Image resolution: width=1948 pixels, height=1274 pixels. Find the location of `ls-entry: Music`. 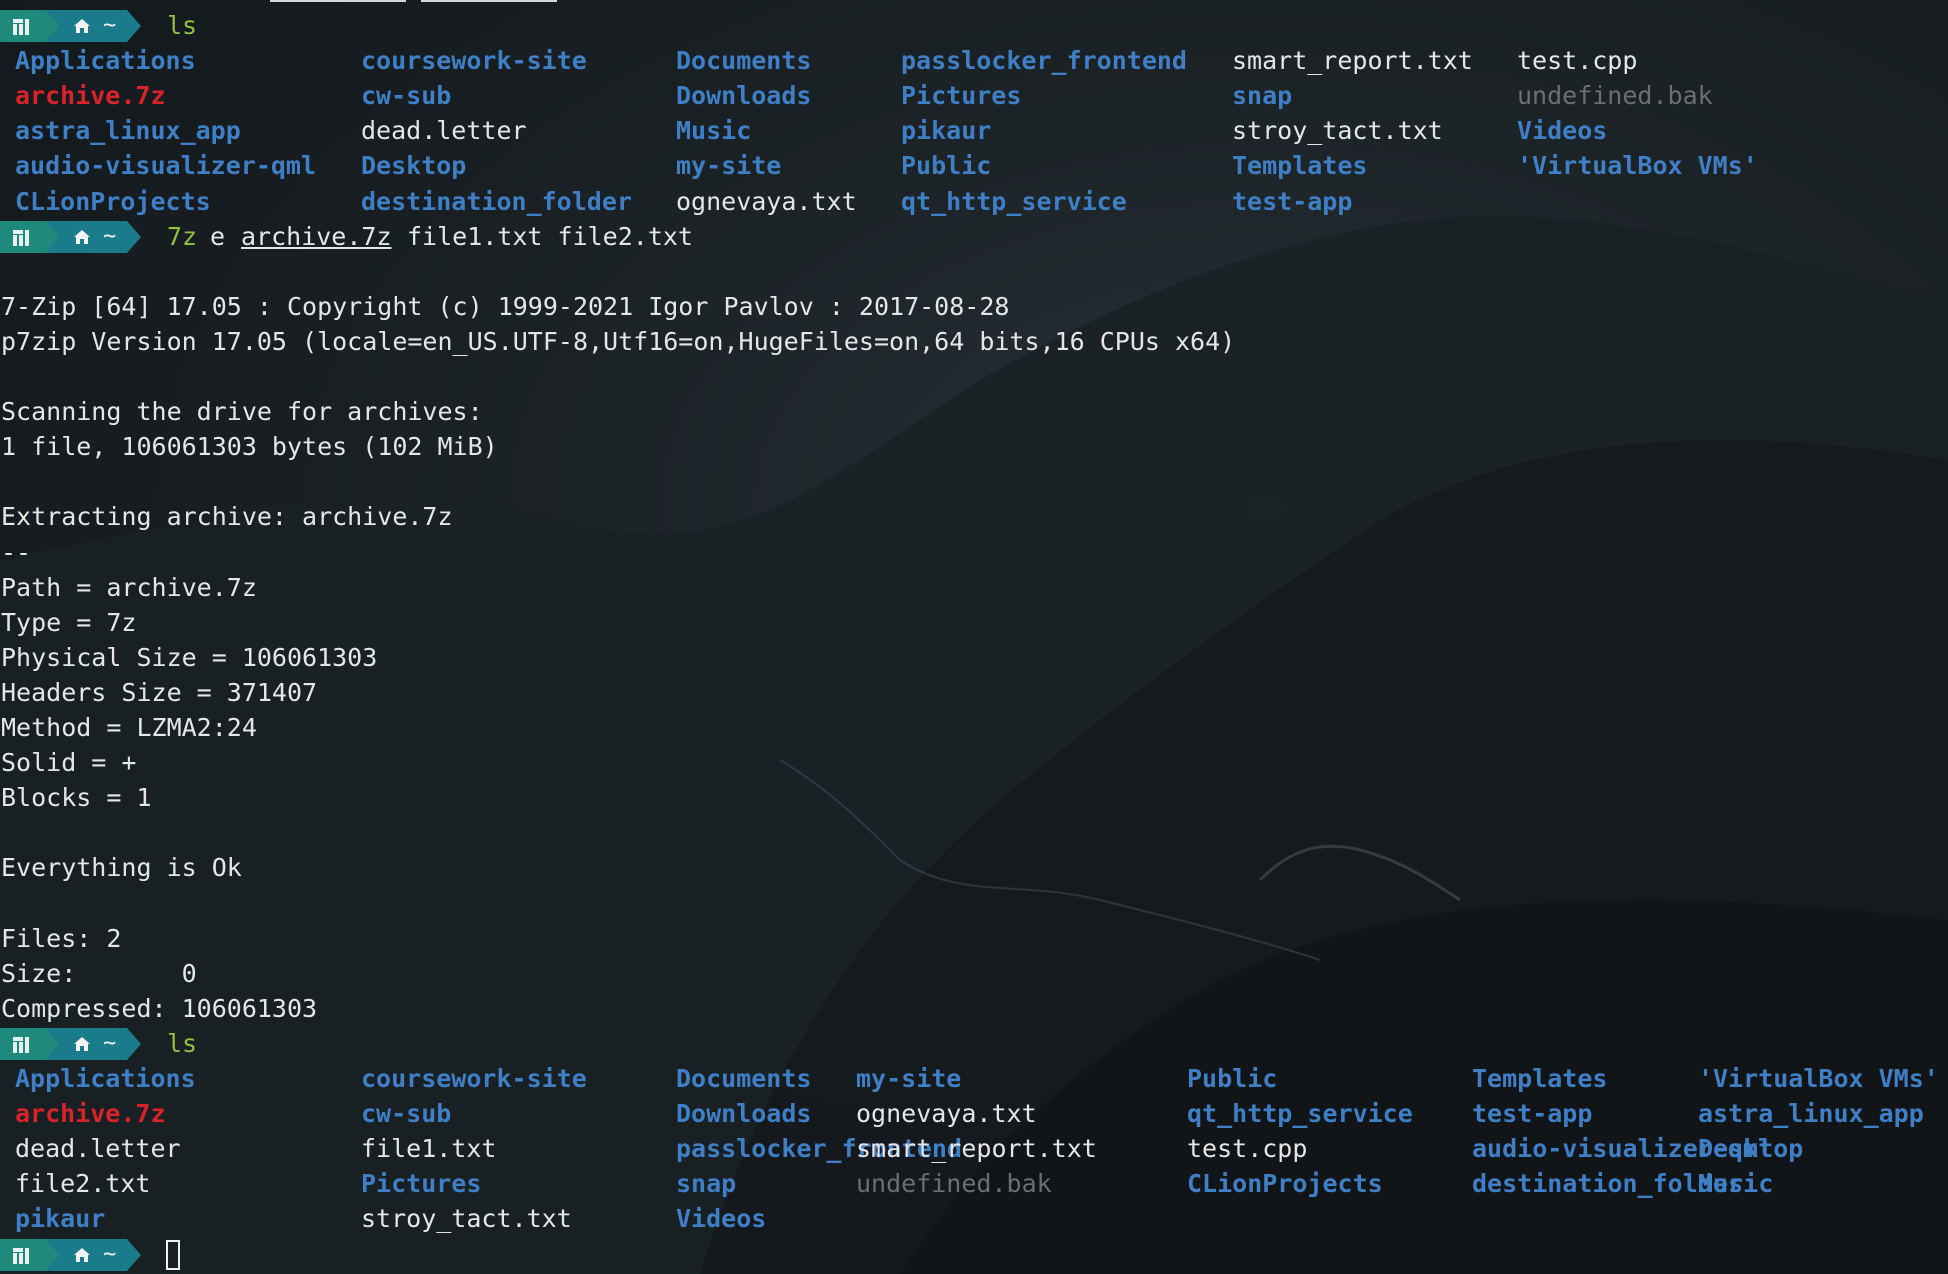

ls-entry: Music is located at coordinates (1736, 1184).